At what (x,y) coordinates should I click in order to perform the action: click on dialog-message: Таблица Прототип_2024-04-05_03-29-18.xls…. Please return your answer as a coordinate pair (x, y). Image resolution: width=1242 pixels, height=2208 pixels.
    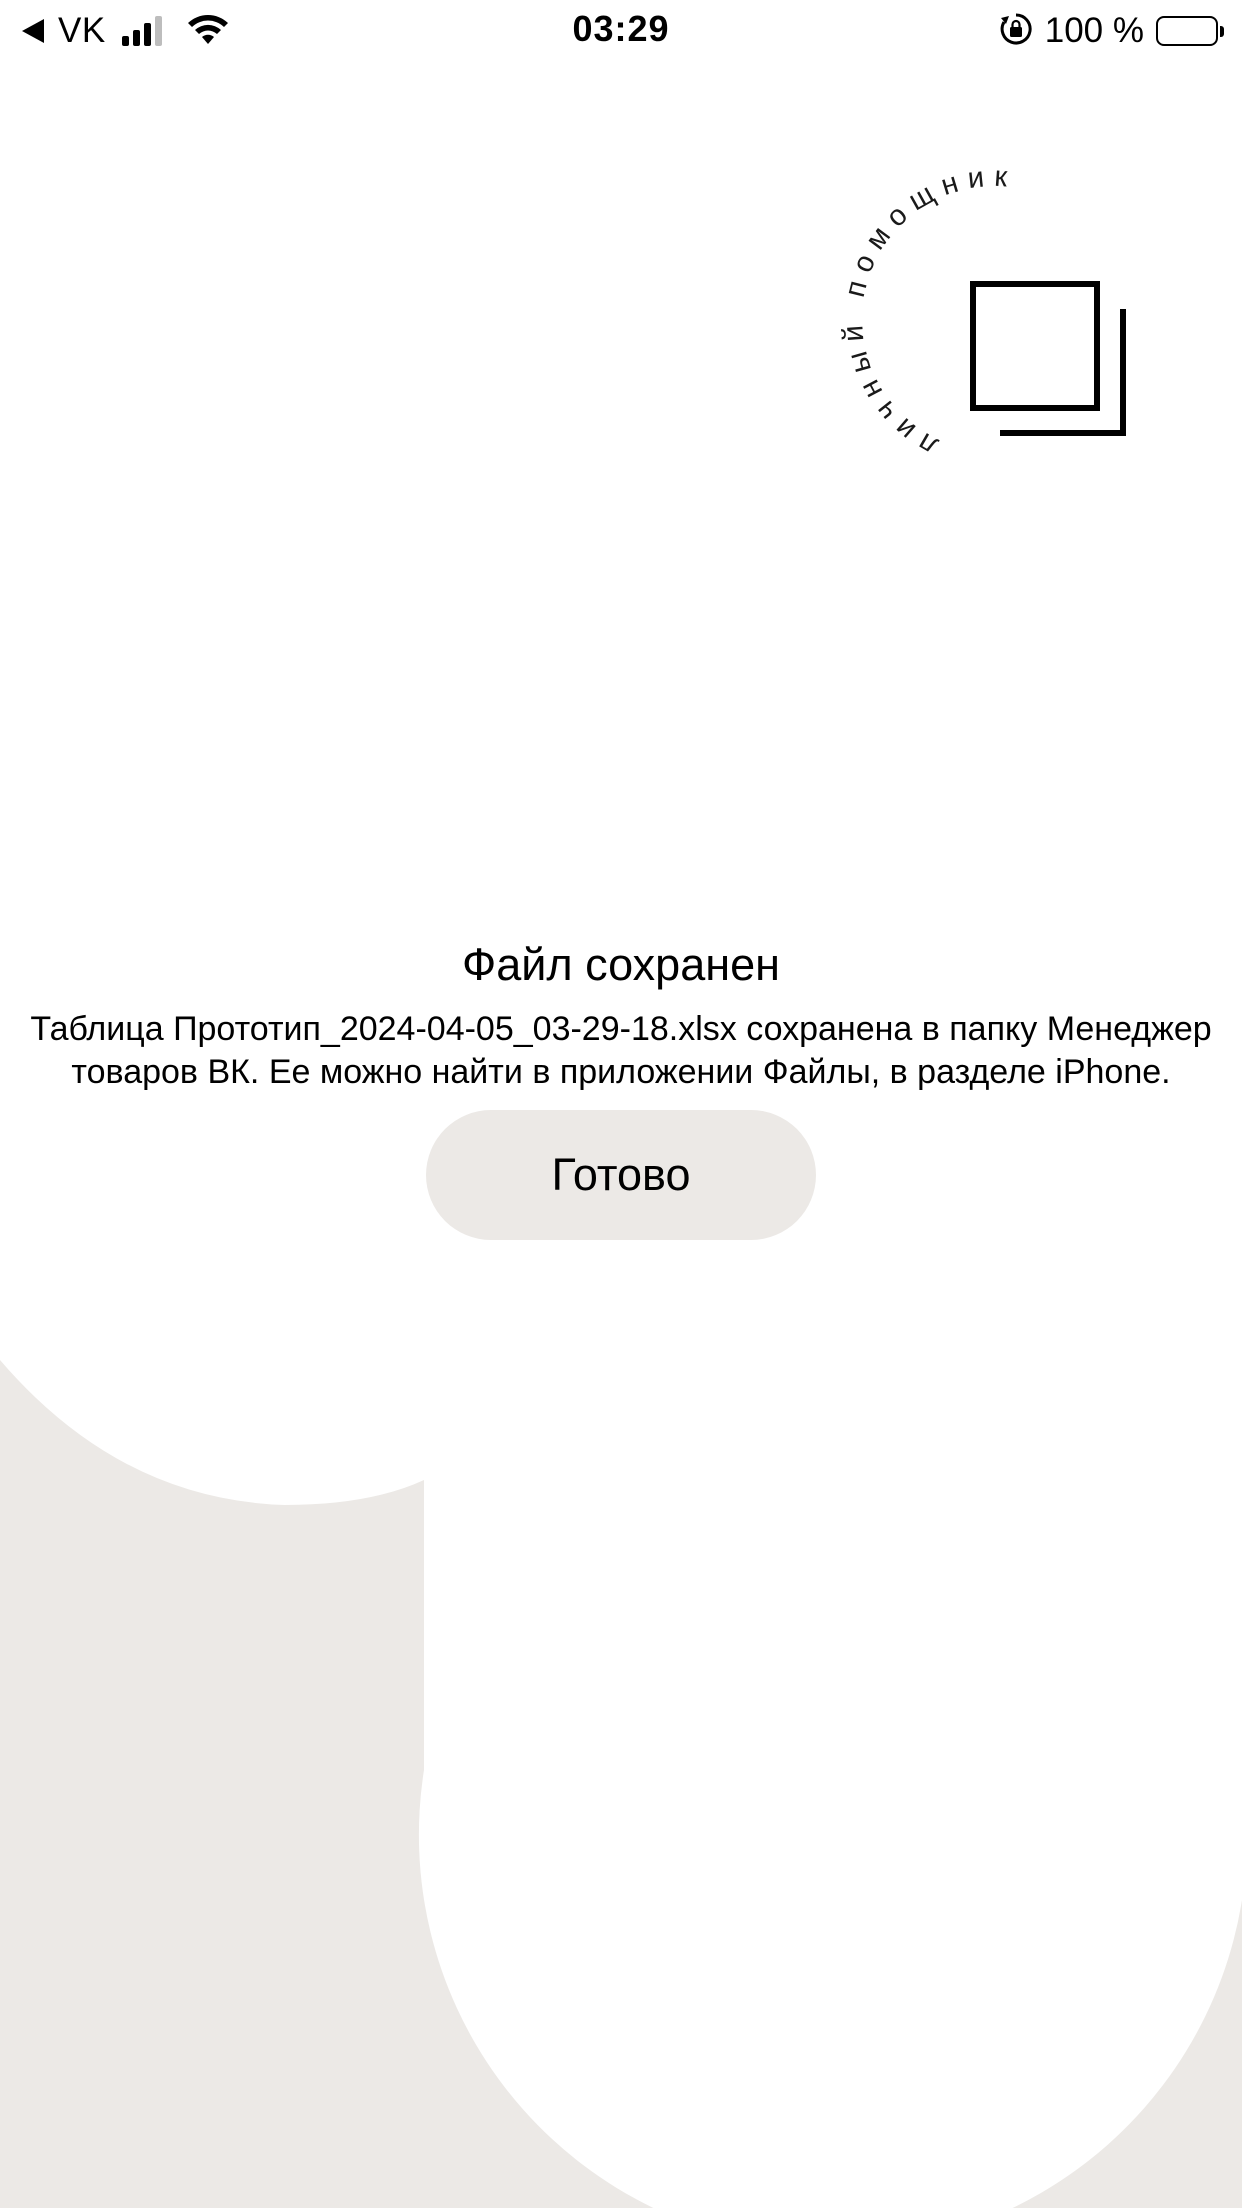
    Looking at the image, I should click on (621, 1050).